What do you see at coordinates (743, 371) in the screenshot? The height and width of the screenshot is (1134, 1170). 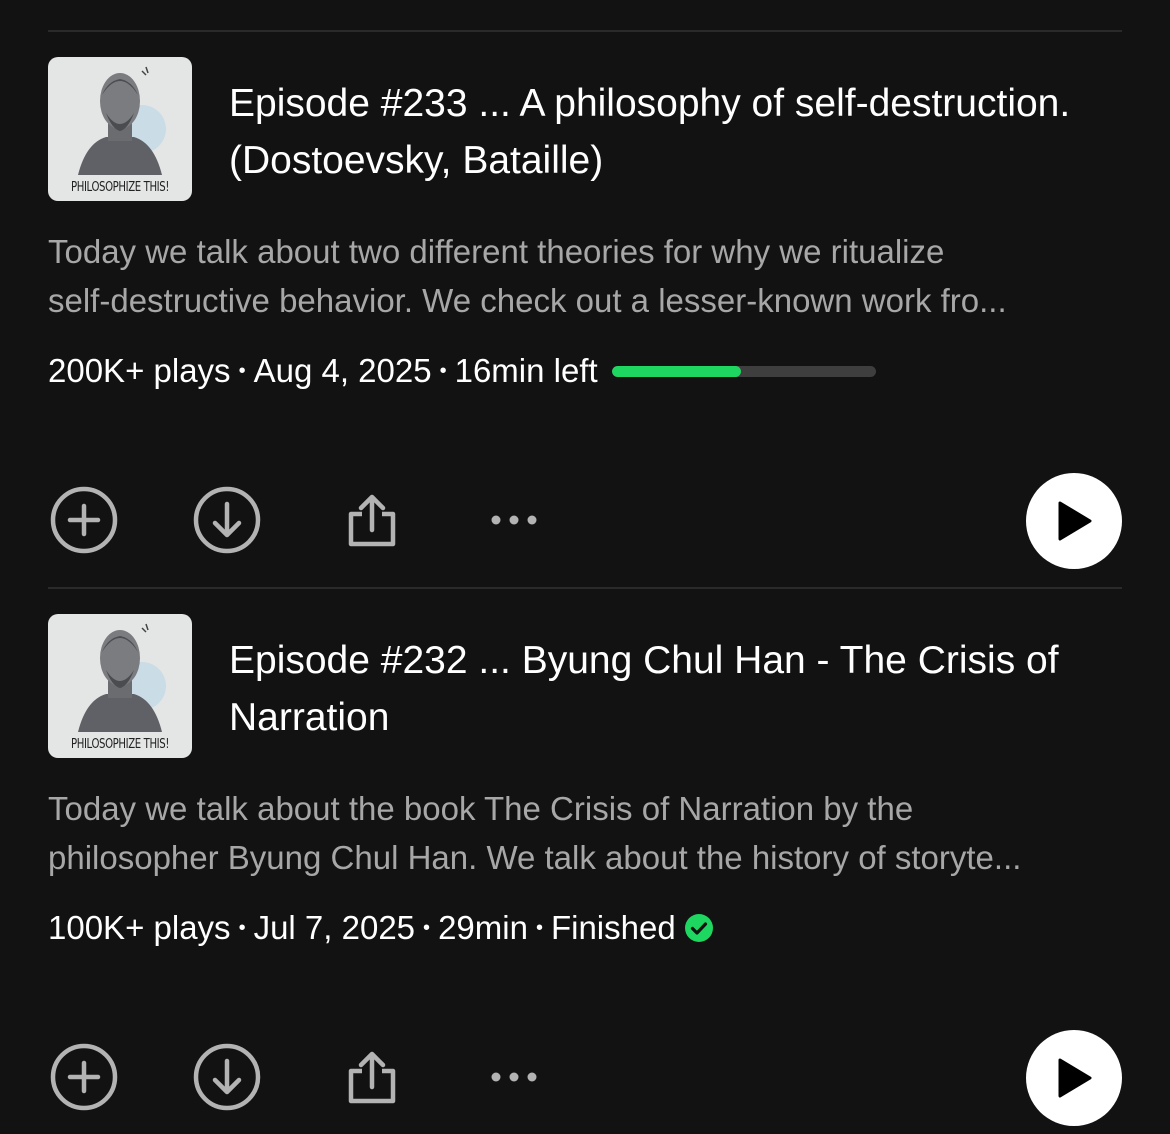 I see `progress-bar` at bounding box center [743, 371].